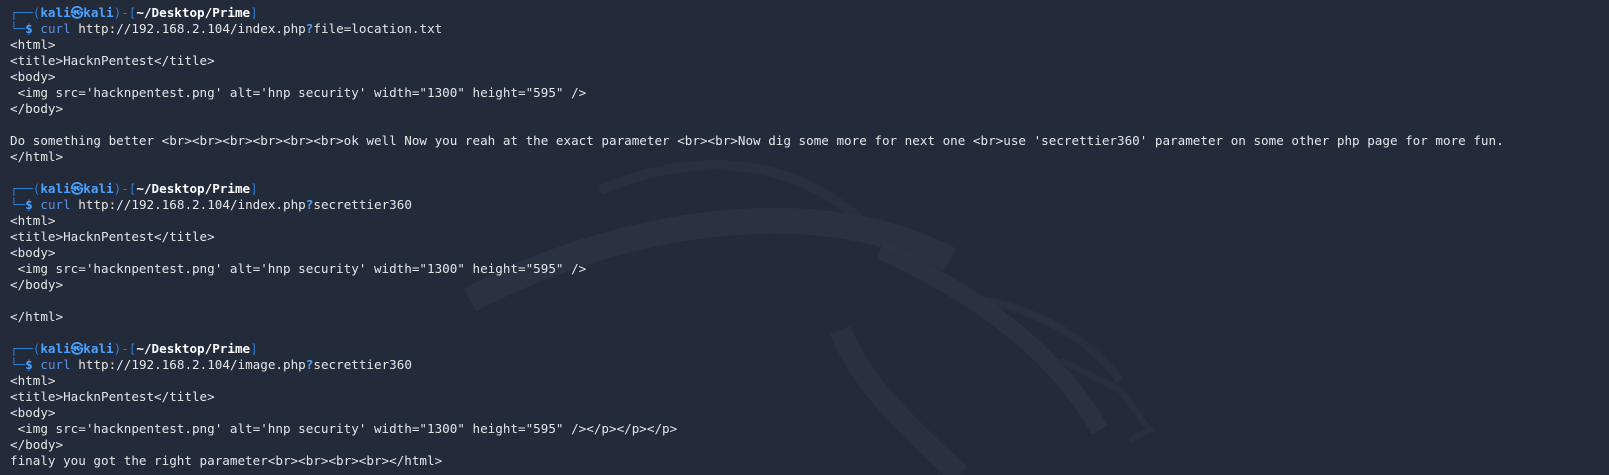 The width and height of the screenshot is (1609, 475). What do you see at coordinates (192, 364) in the screenshot?
I see `command-url: http://192.168.2.104/image.php` at bounding box center [192, 364].